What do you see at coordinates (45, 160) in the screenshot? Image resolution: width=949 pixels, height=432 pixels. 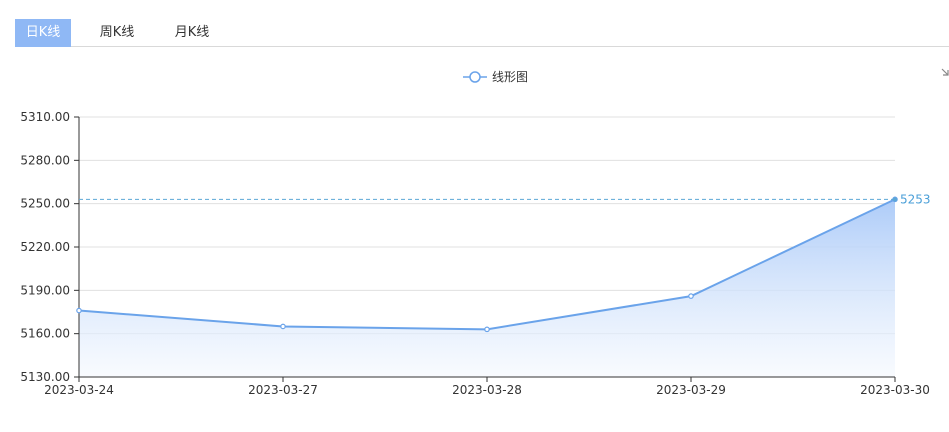 I see `y-tick-label: 5280.00` at bounding box center [45, 160].